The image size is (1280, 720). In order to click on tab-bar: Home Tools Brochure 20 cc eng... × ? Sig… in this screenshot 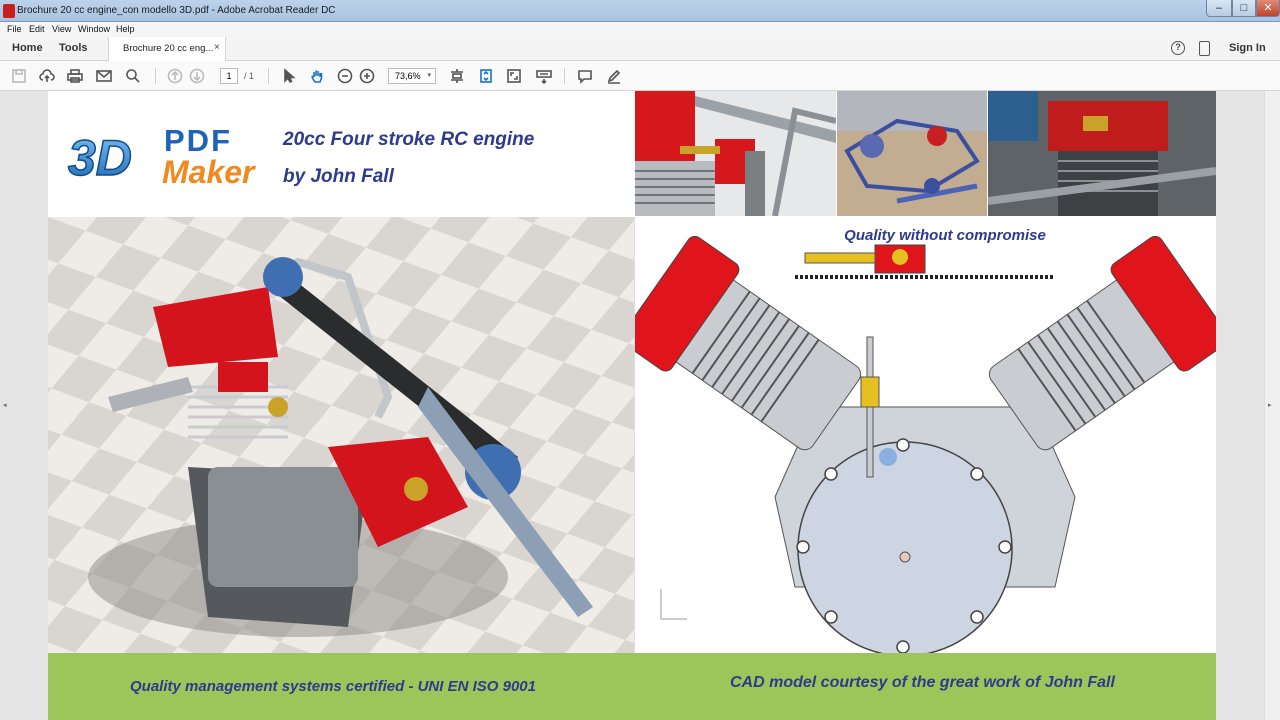, I will do `click(640, 49)`.